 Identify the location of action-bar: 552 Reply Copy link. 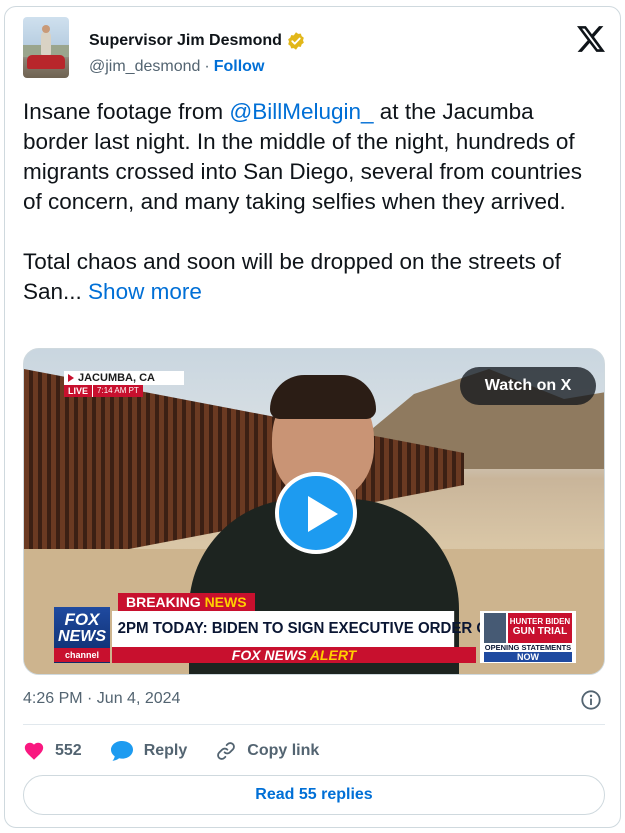
(185, 751).